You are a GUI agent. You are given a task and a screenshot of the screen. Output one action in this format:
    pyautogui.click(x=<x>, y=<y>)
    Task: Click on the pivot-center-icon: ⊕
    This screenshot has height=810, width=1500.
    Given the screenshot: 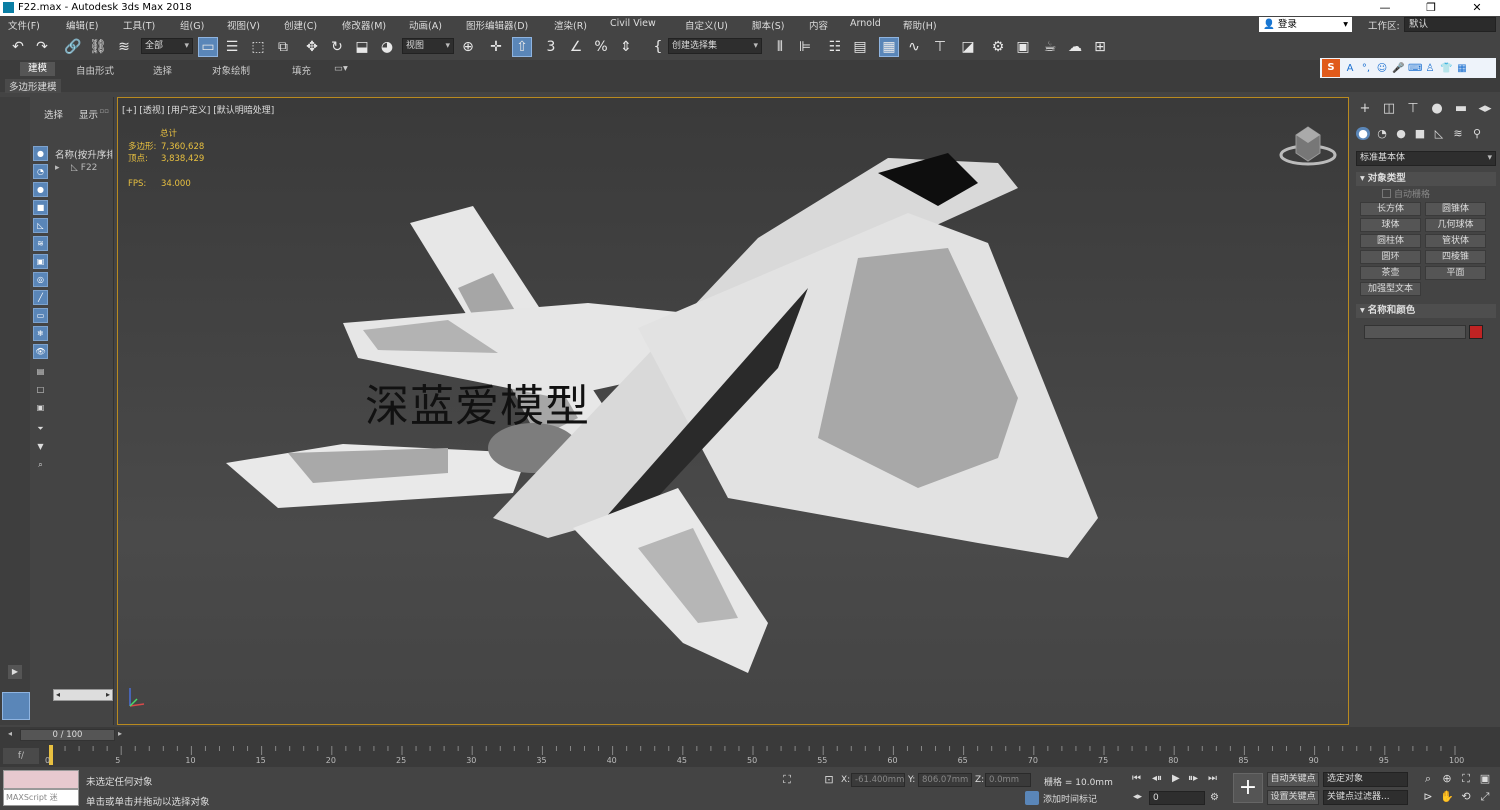 What is the action you would take?
    pyautogui.click(x=468, y=47)
    